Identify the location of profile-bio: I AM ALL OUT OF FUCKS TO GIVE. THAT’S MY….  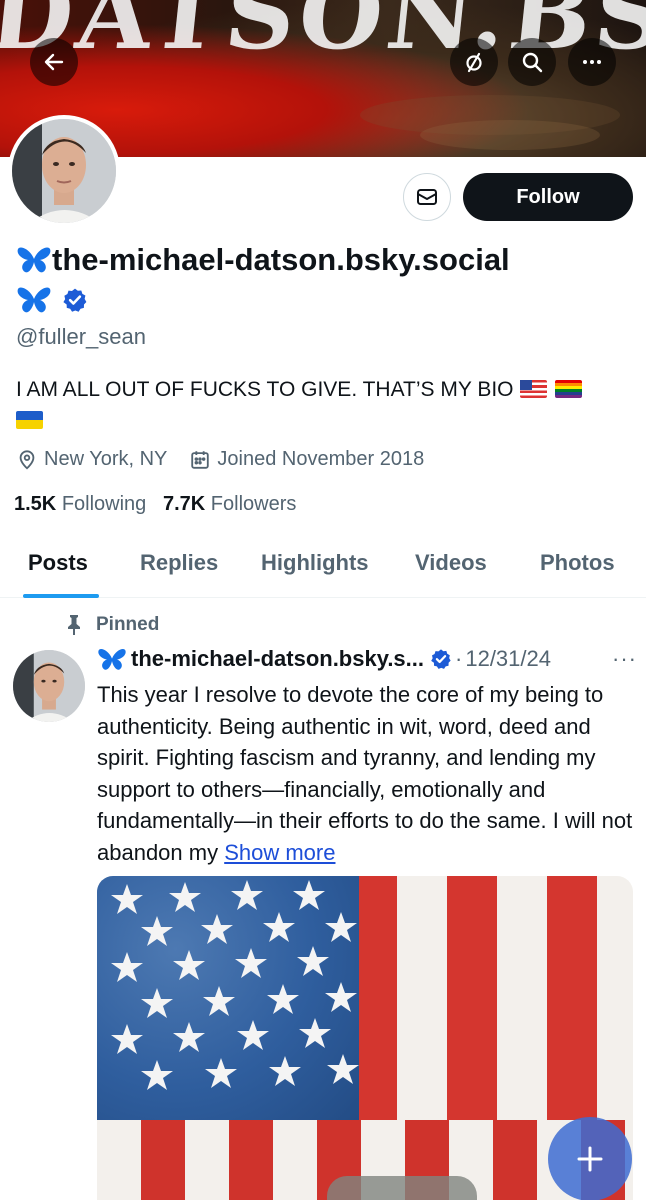
(326, 405).